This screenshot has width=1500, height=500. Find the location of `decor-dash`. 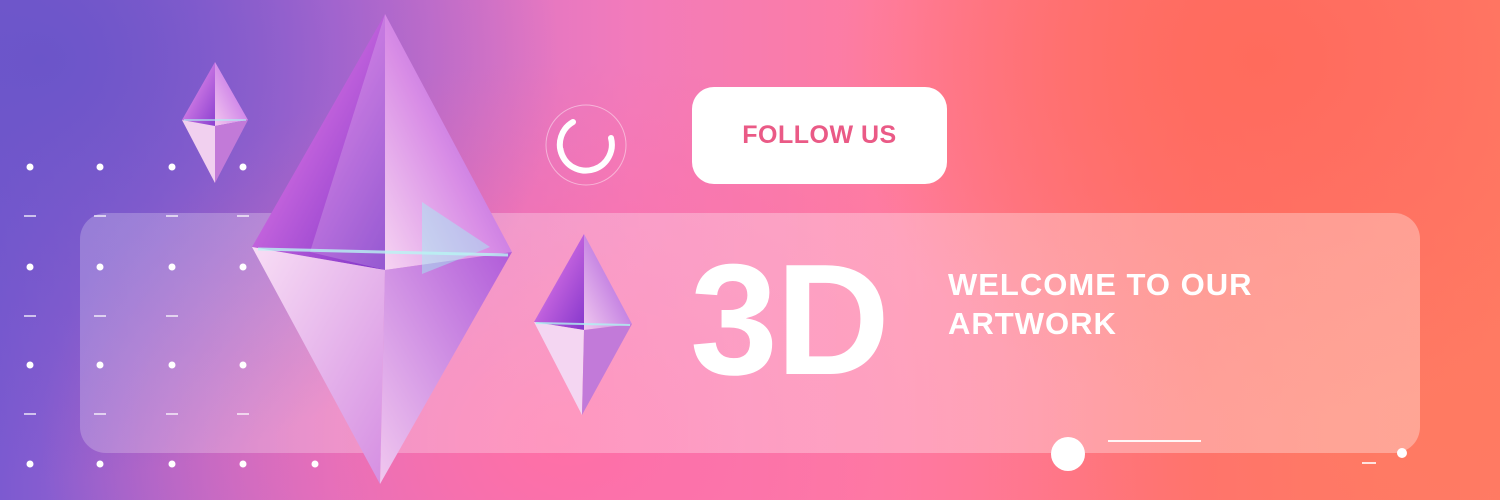

decor-dash is located at coordinates (1369, 463).